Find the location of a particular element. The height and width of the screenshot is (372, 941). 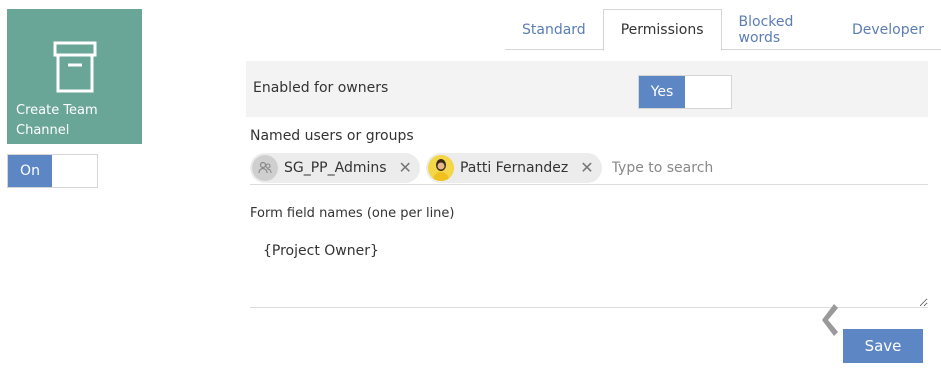

chip-name: SG_PP_Admins is located at coordinates (335, 168).